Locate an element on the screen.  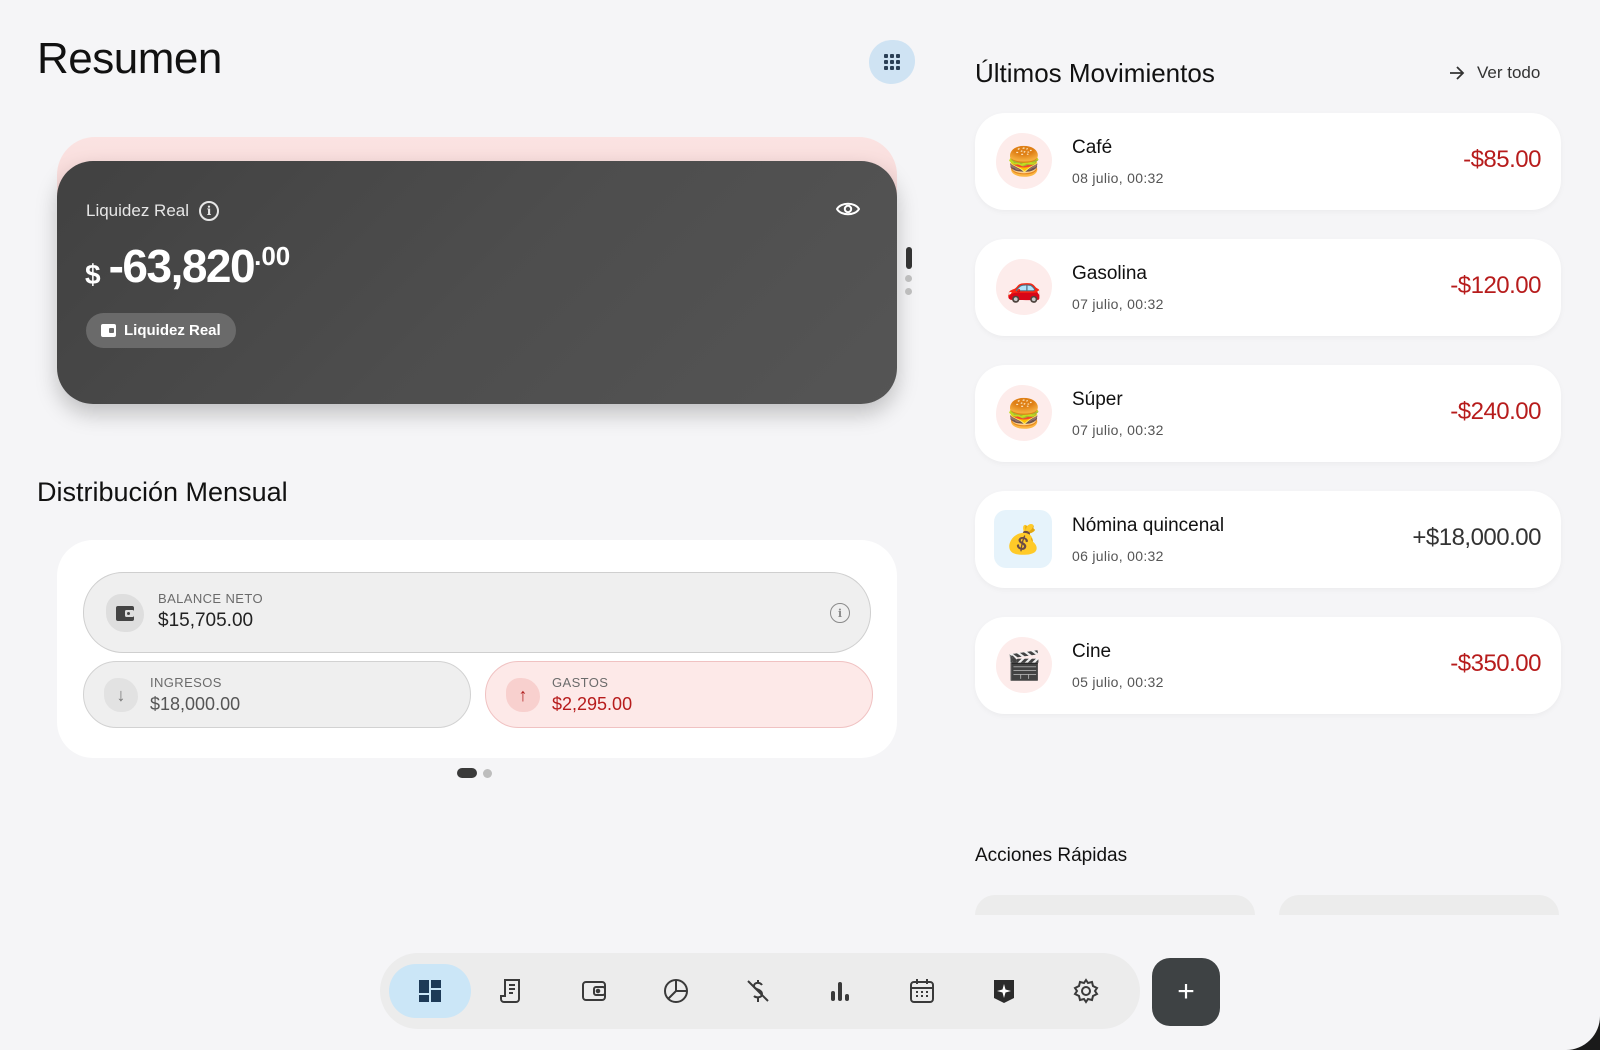
eye-icon is located at coordinates (848, 209).